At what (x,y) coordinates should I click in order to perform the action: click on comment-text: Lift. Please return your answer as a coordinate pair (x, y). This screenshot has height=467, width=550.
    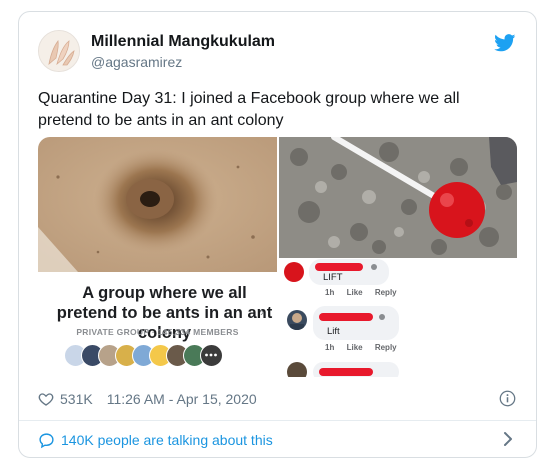
    Looking at the image, I should click on (333, 331).